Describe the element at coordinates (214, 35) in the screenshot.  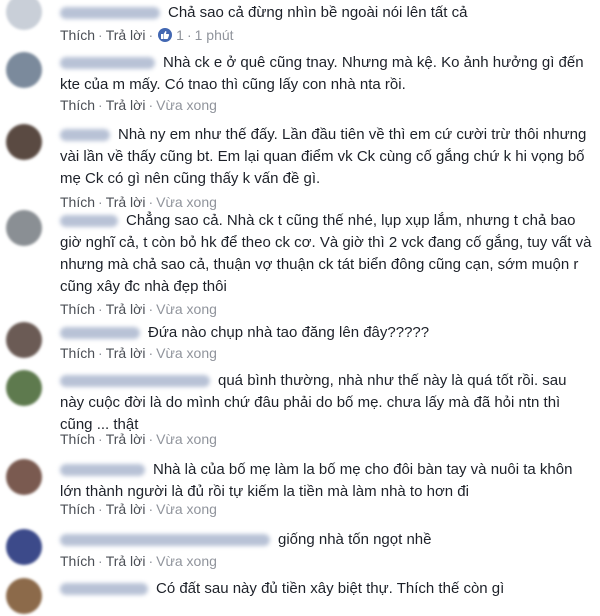
I see `timestamp: 1 phút` at that location.